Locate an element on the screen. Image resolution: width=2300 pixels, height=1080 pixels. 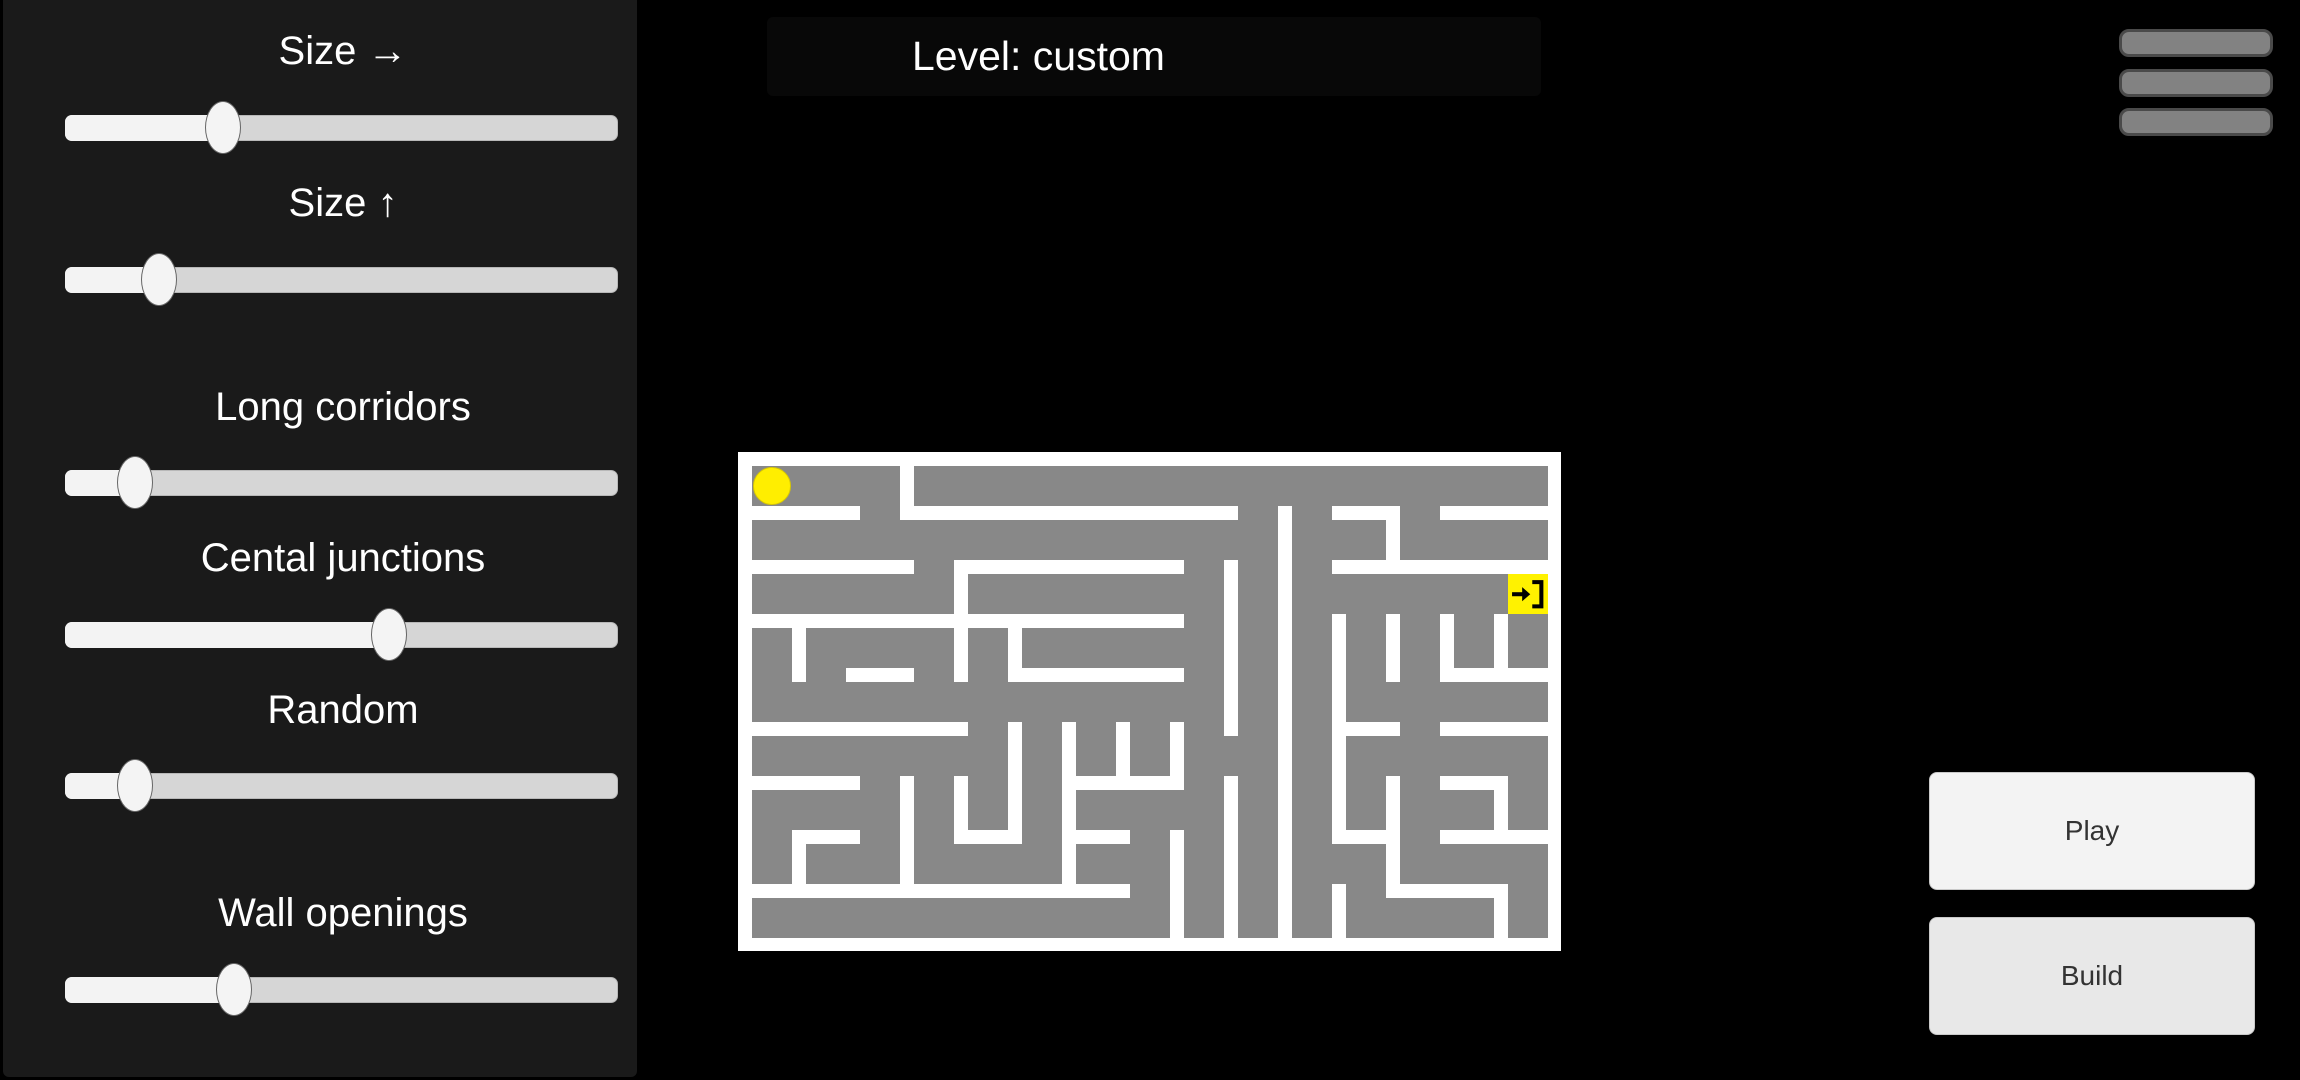
menu-bar is located at coordinates (2196, 122).